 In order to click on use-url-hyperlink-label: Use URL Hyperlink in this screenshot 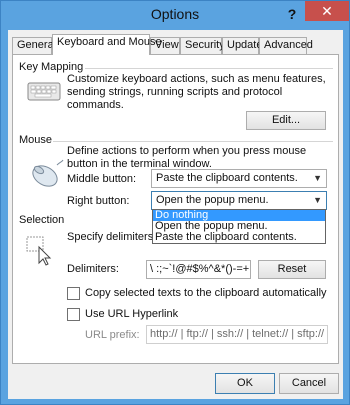, I will do `click(132, 314)`.